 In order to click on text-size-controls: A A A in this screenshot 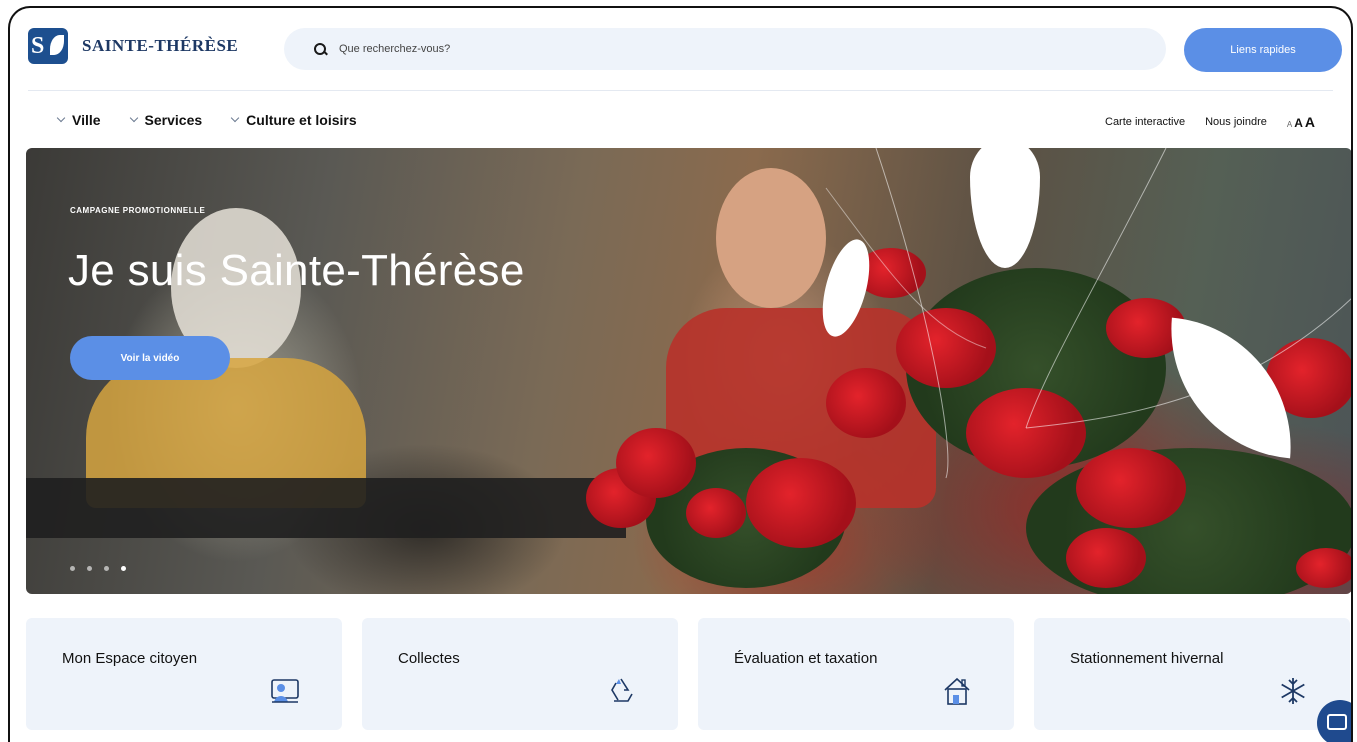, I will do `click(1301, 122)`.